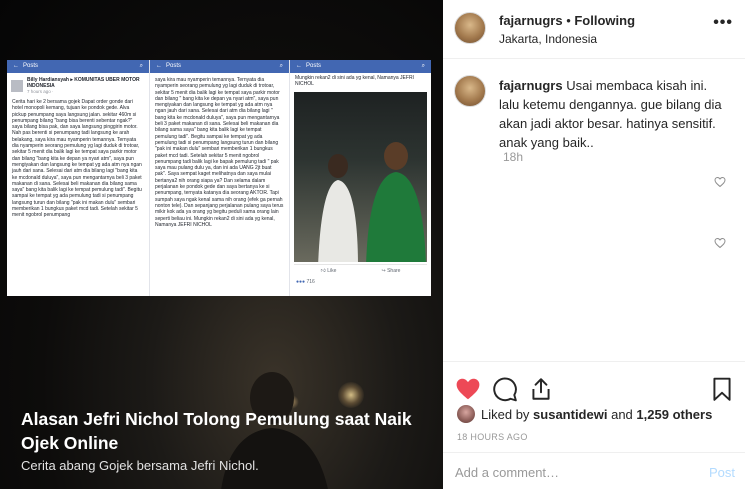  What do you see at coordinates (301, 281) in the screenshot?
I see `reaction-icons: ●●●` at bounding box center [301, 281].